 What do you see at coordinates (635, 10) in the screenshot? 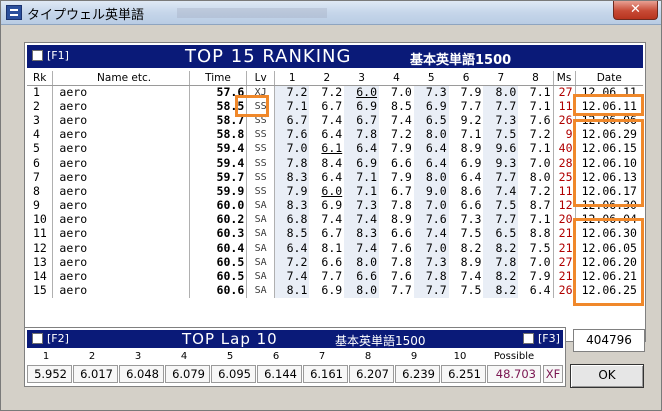
I see `close-button: ✕` at bounding box center [635, 10].